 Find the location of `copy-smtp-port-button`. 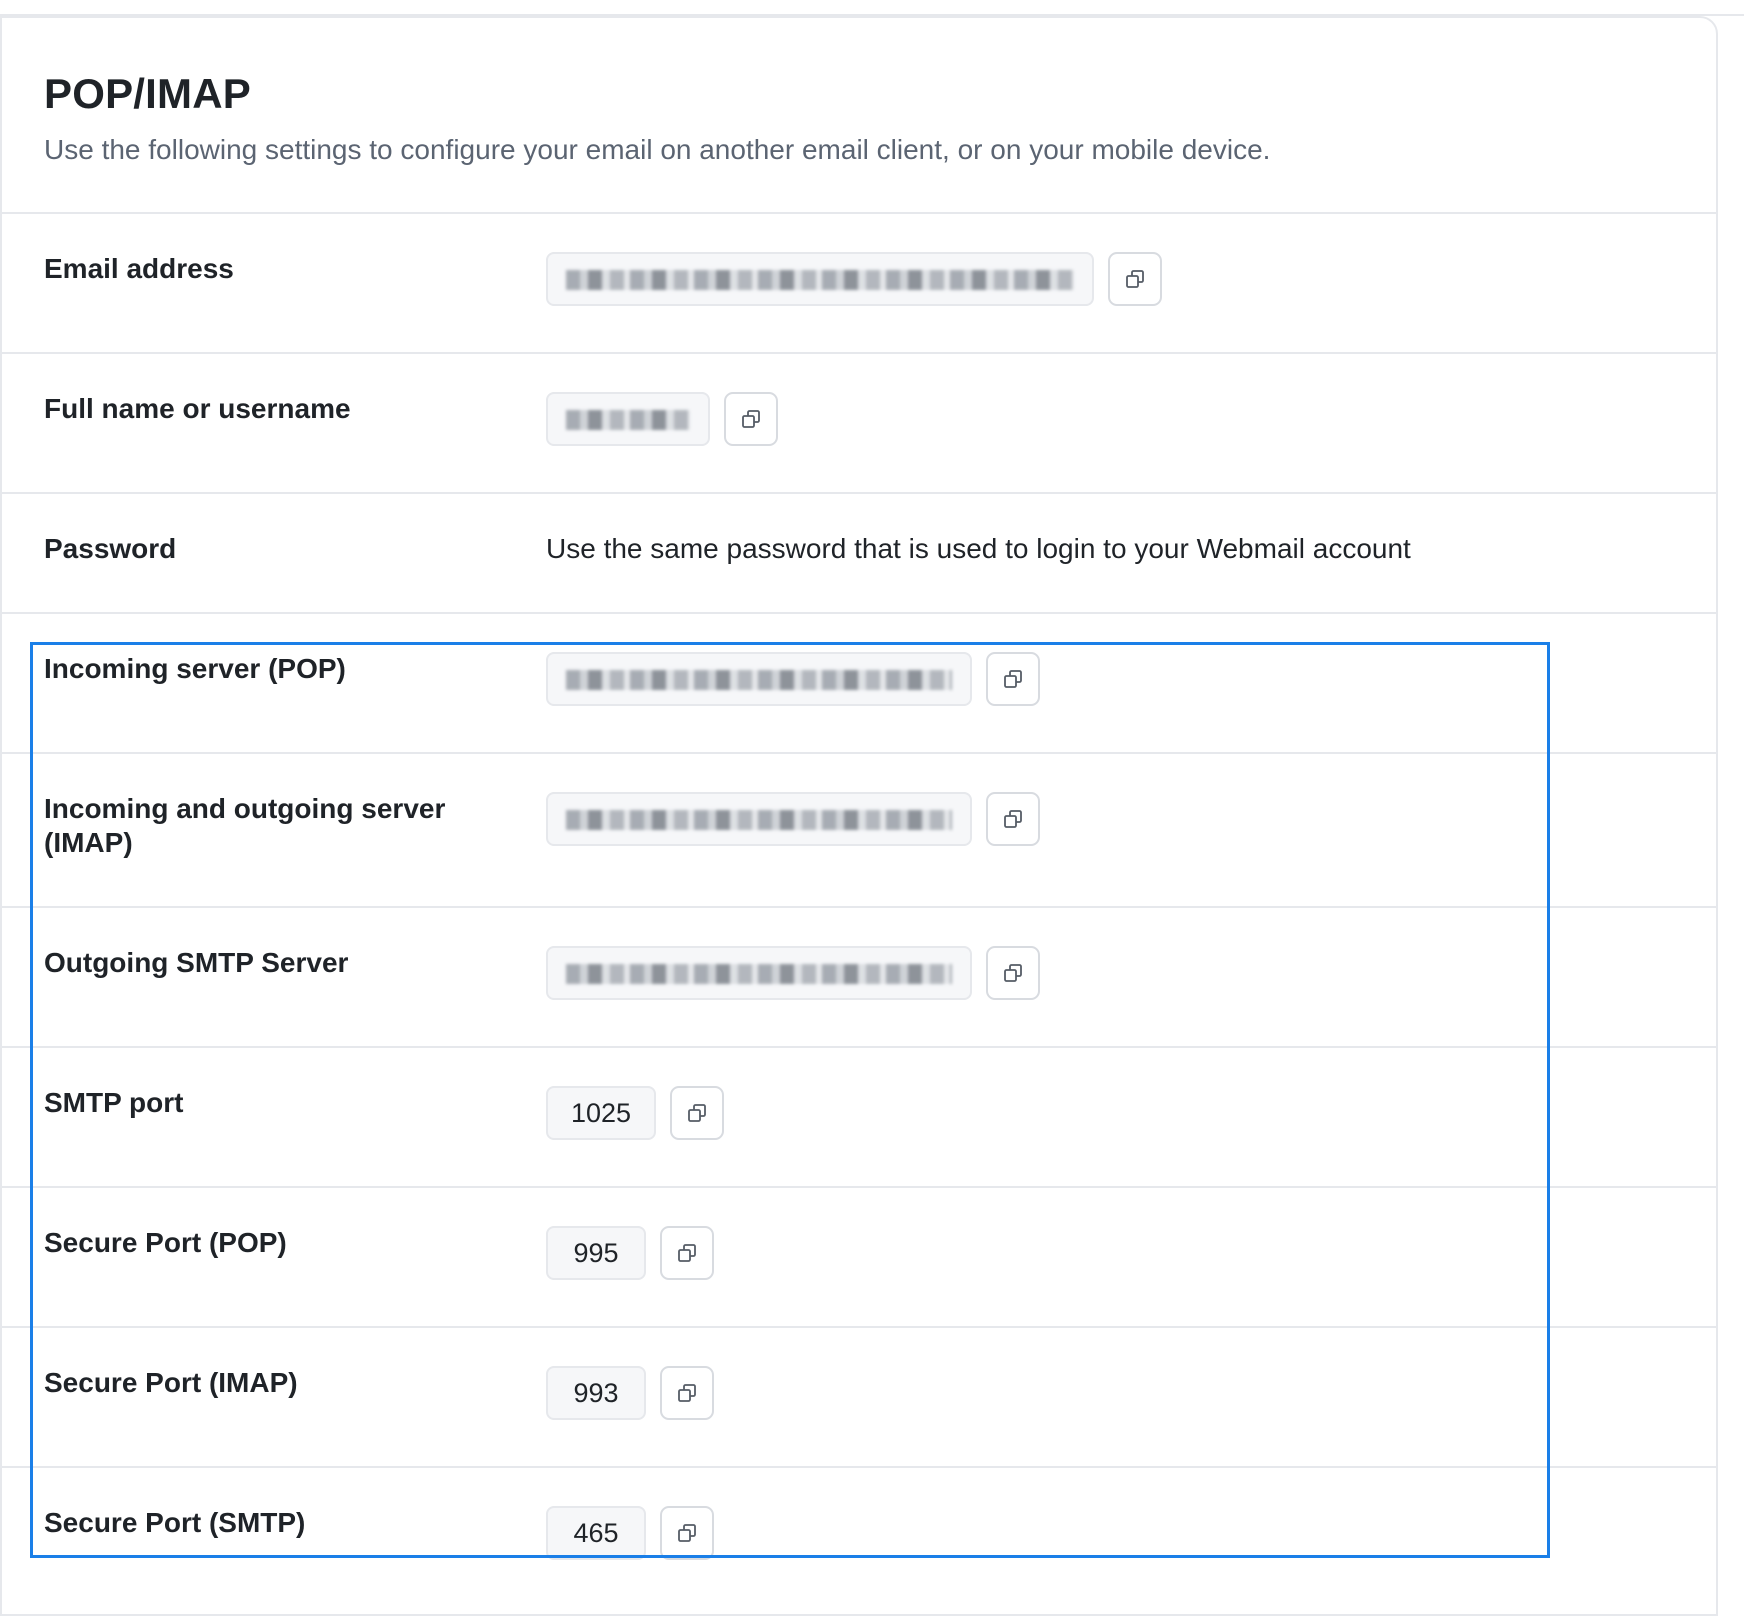

copy-smtp-port-button is located at coordinates (697, 1113).